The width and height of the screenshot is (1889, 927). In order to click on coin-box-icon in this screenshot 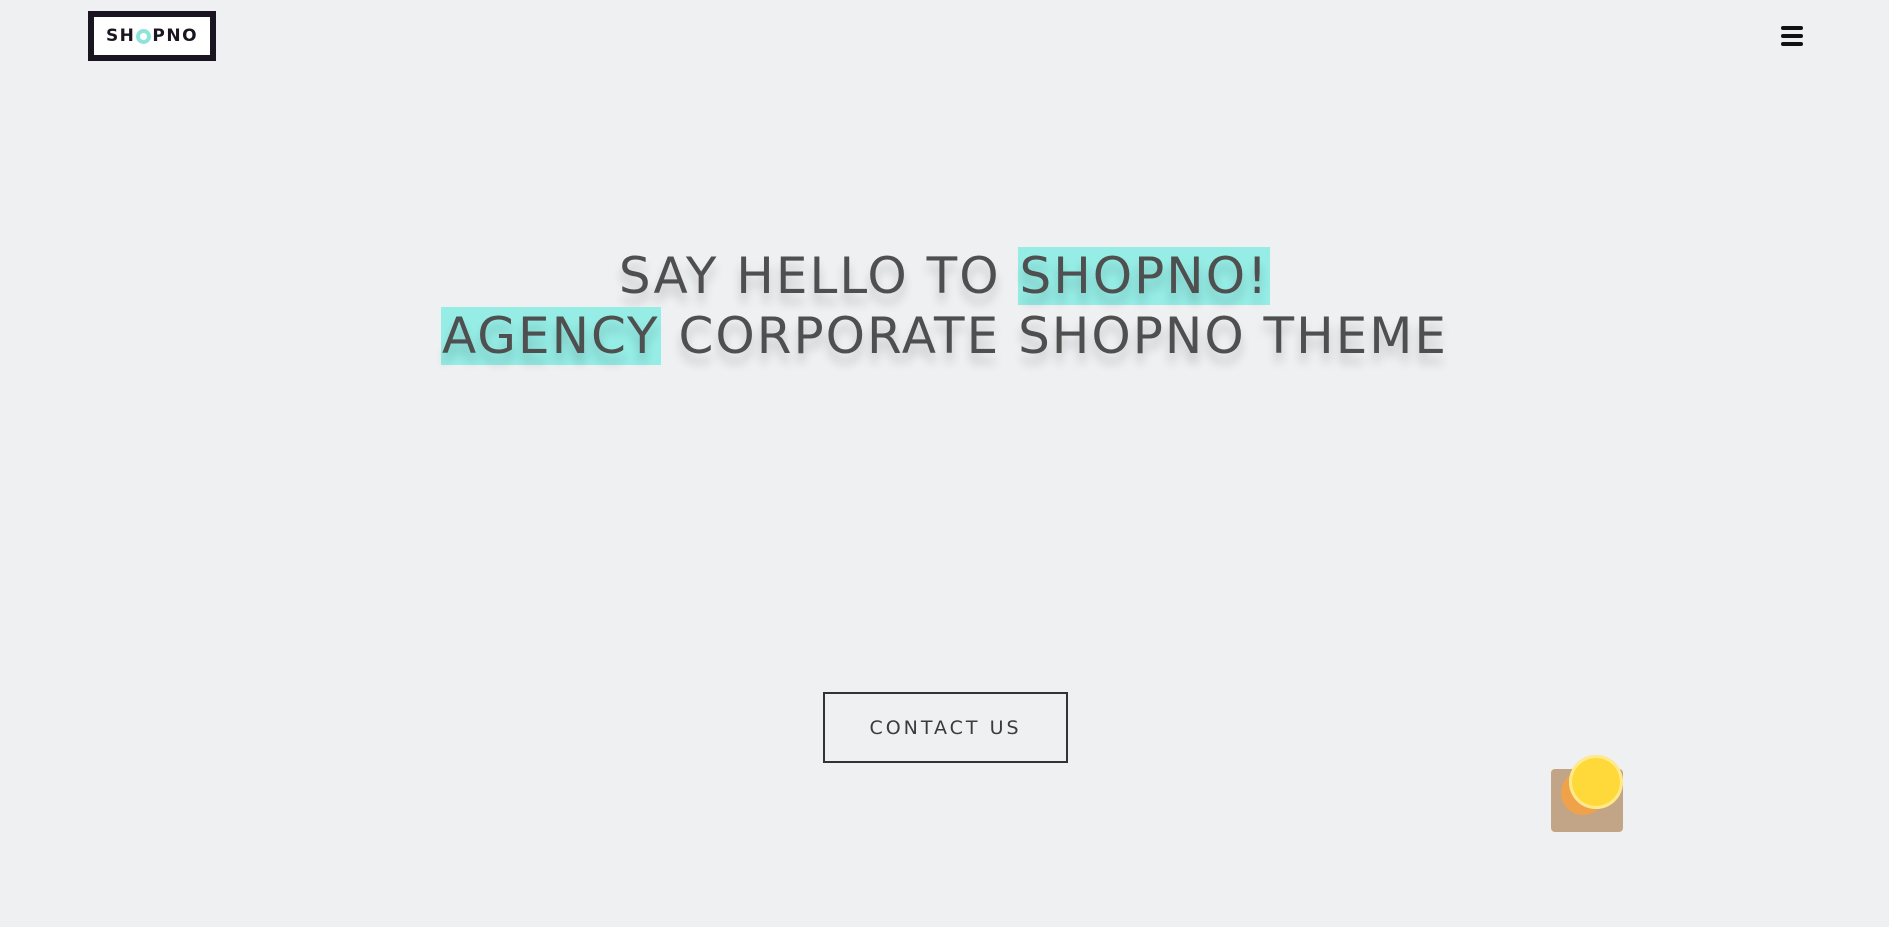, I will do `click(1588, 794)`.